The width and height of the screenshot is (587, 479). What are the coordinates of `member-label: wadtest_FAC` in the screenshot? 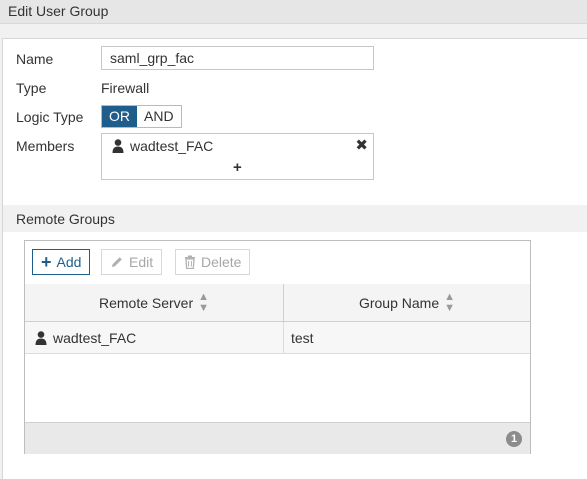 It's located at (172, 146).